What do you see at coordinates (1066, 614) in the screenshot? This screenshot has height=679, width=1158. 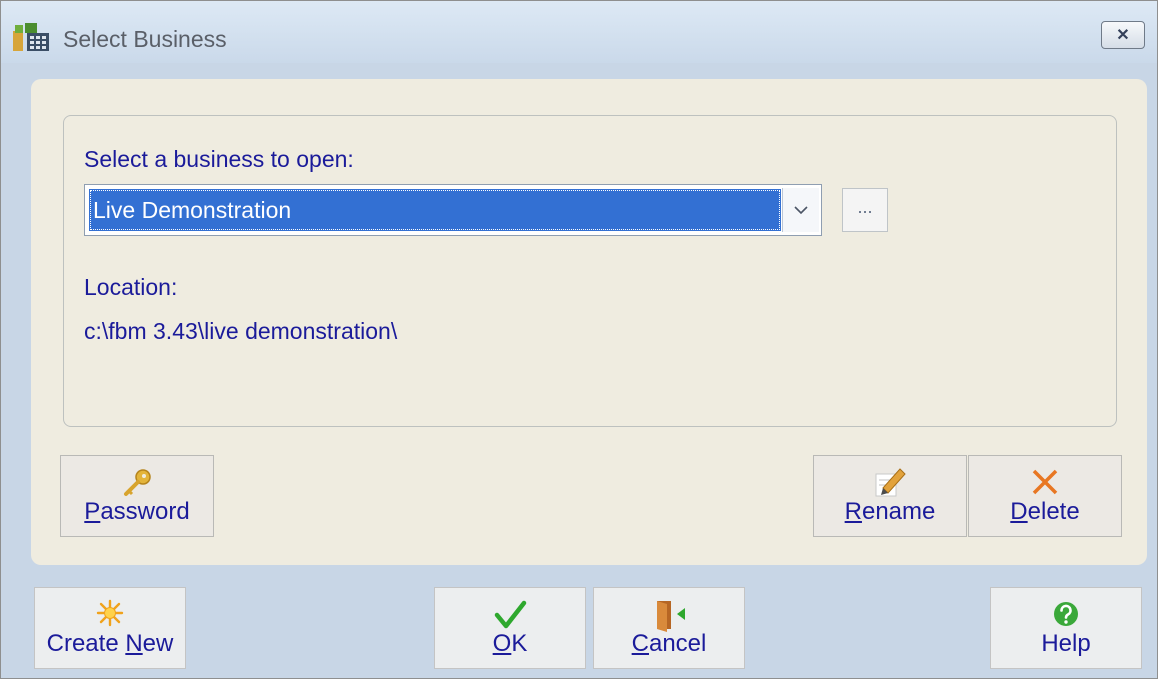 I see `help-circle-icon` at bounding box center [1066, 614].